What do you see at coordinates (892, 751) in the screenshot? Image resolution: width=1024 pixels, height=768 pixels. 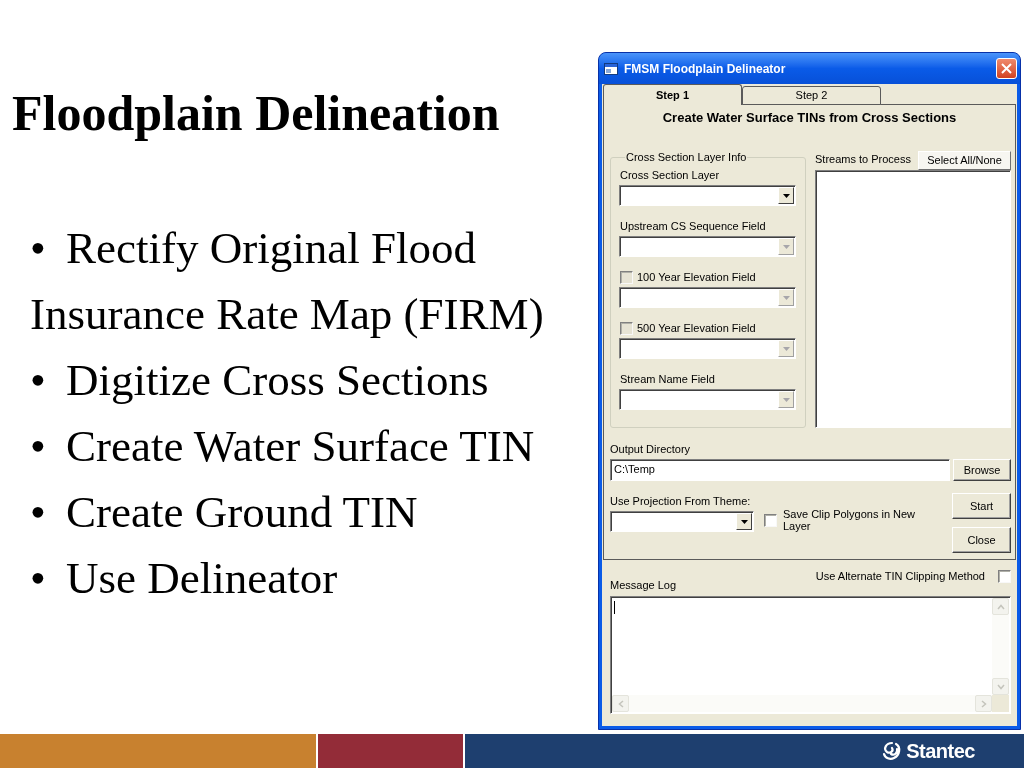 I see `swirl-logo-icon` at bounding box center [892, 751].